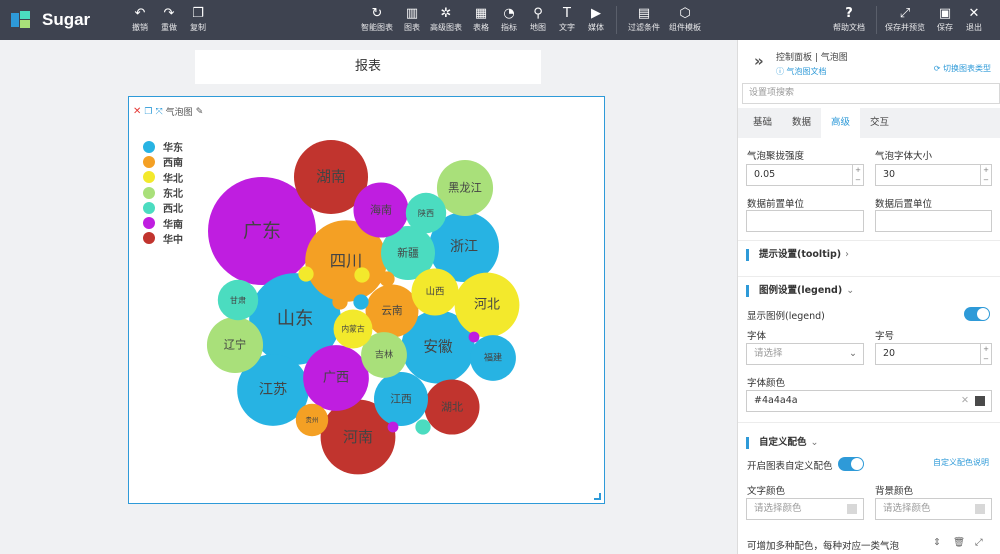  What do you see at coordinates (962, 68) in the screenshot?
I see `switch-chart-type-link: ⟳ 切换图表类型` at bounding box center [962, 68].